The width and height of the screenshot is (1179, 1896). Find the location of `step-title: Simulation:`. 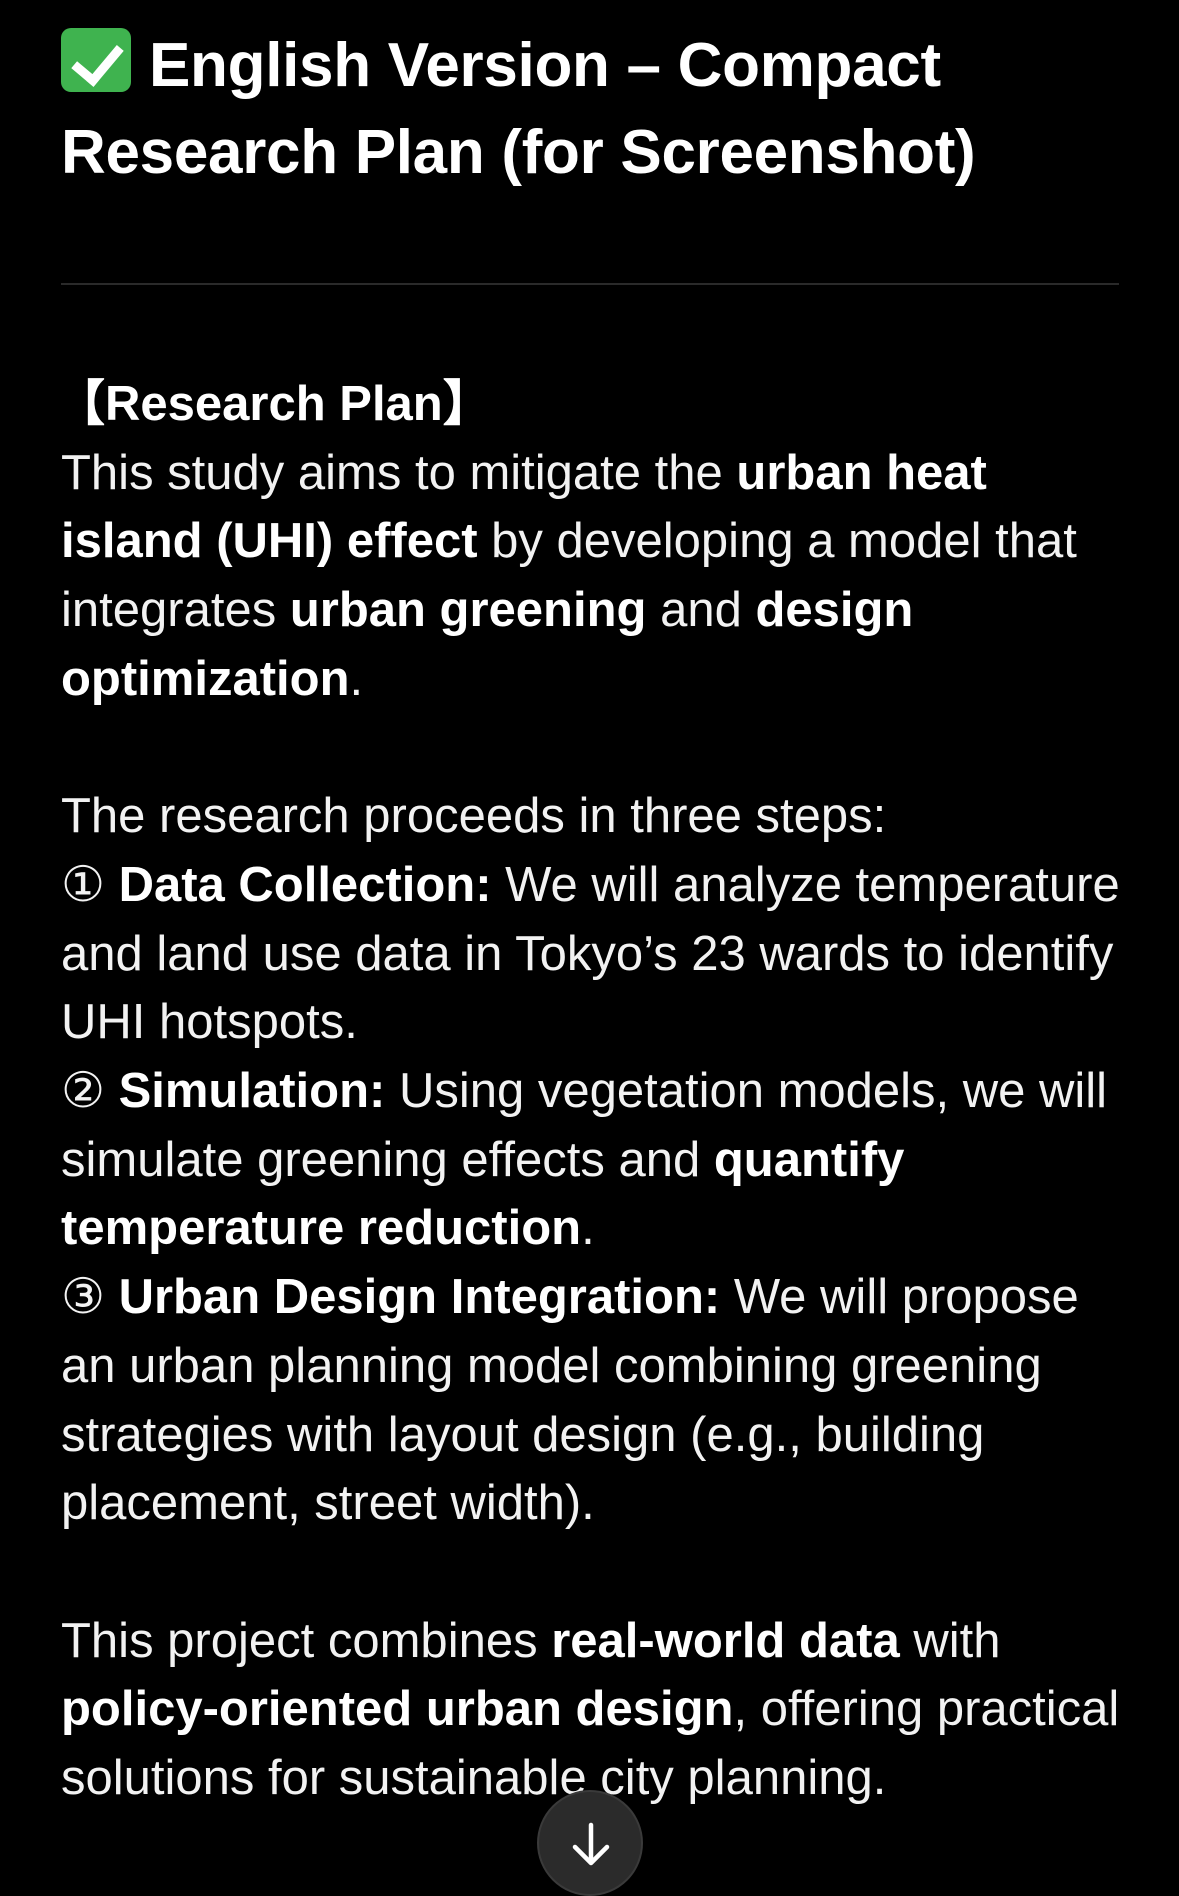

step-title: Simulation: is located at coordinates (252, 1091).